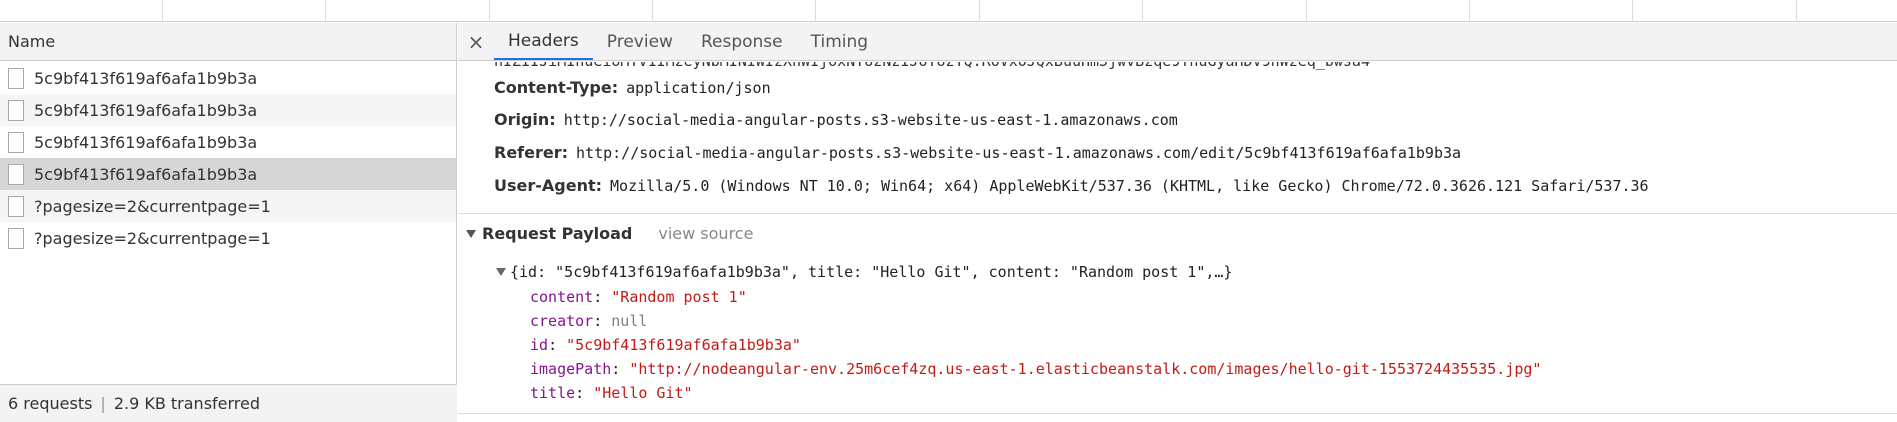 This screenshot has height=422, width=1897. I want to click on header-key: Content-Type:, so click(556, 87).